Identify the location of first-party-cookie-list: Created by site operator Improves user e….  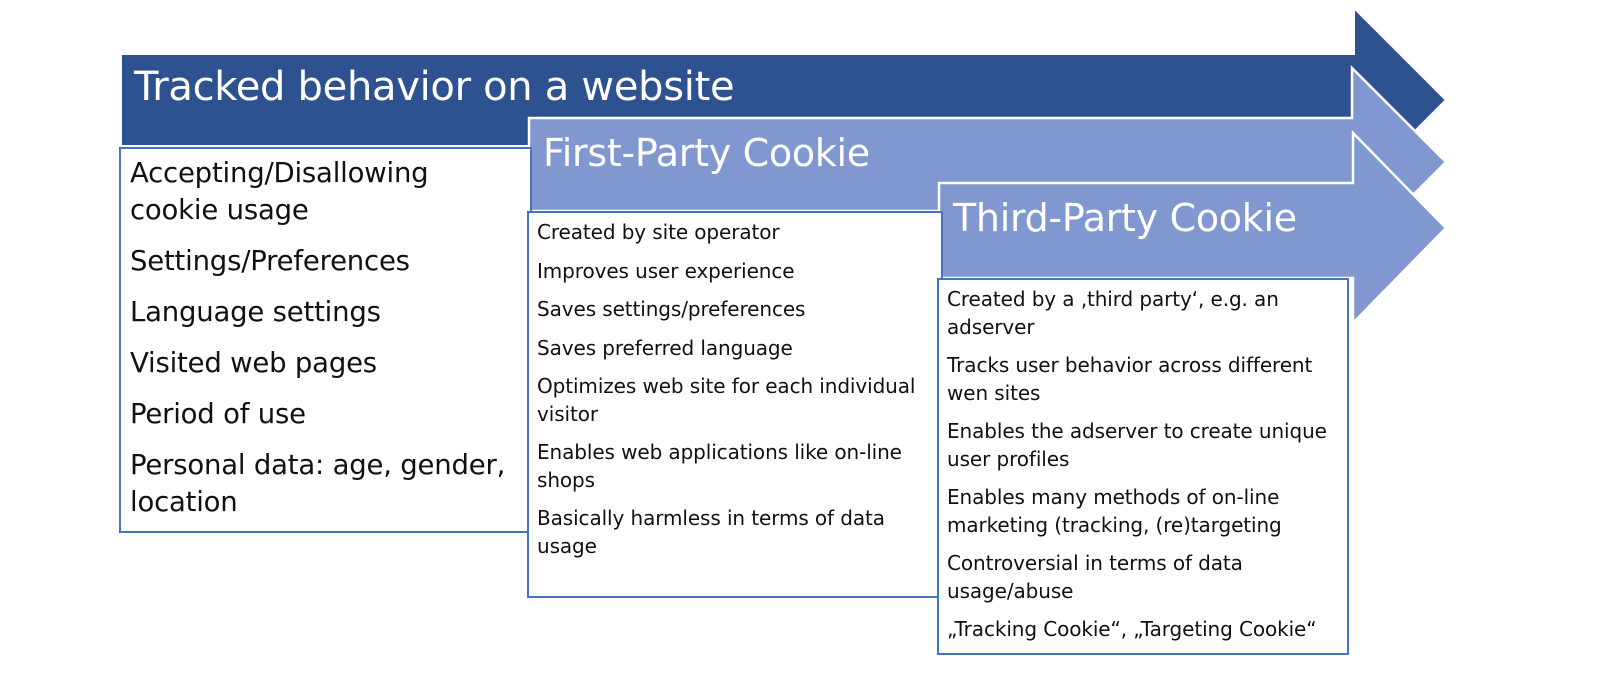
(736, 389).